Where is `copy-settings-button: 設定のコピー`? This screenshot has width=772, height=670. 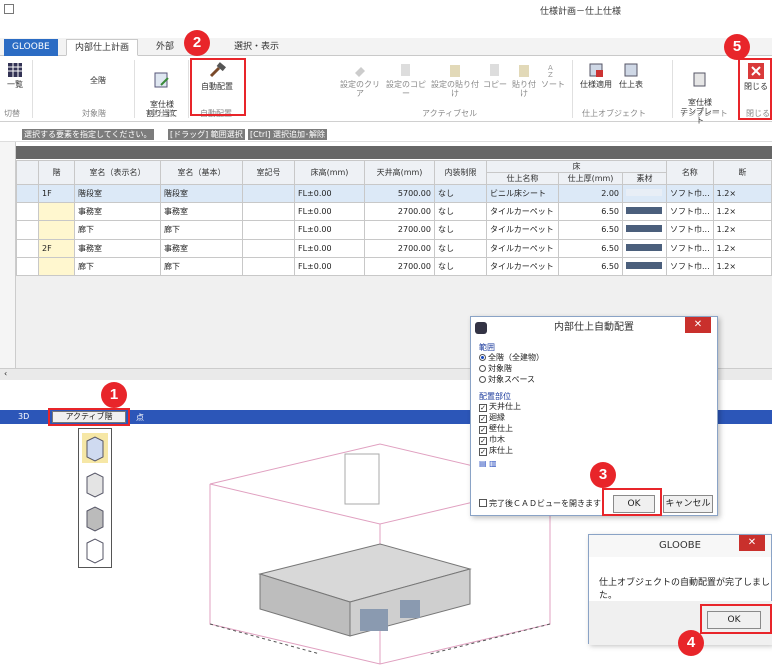 copy-settings-button: 設定のコピー is located at coordinates (406, 80).